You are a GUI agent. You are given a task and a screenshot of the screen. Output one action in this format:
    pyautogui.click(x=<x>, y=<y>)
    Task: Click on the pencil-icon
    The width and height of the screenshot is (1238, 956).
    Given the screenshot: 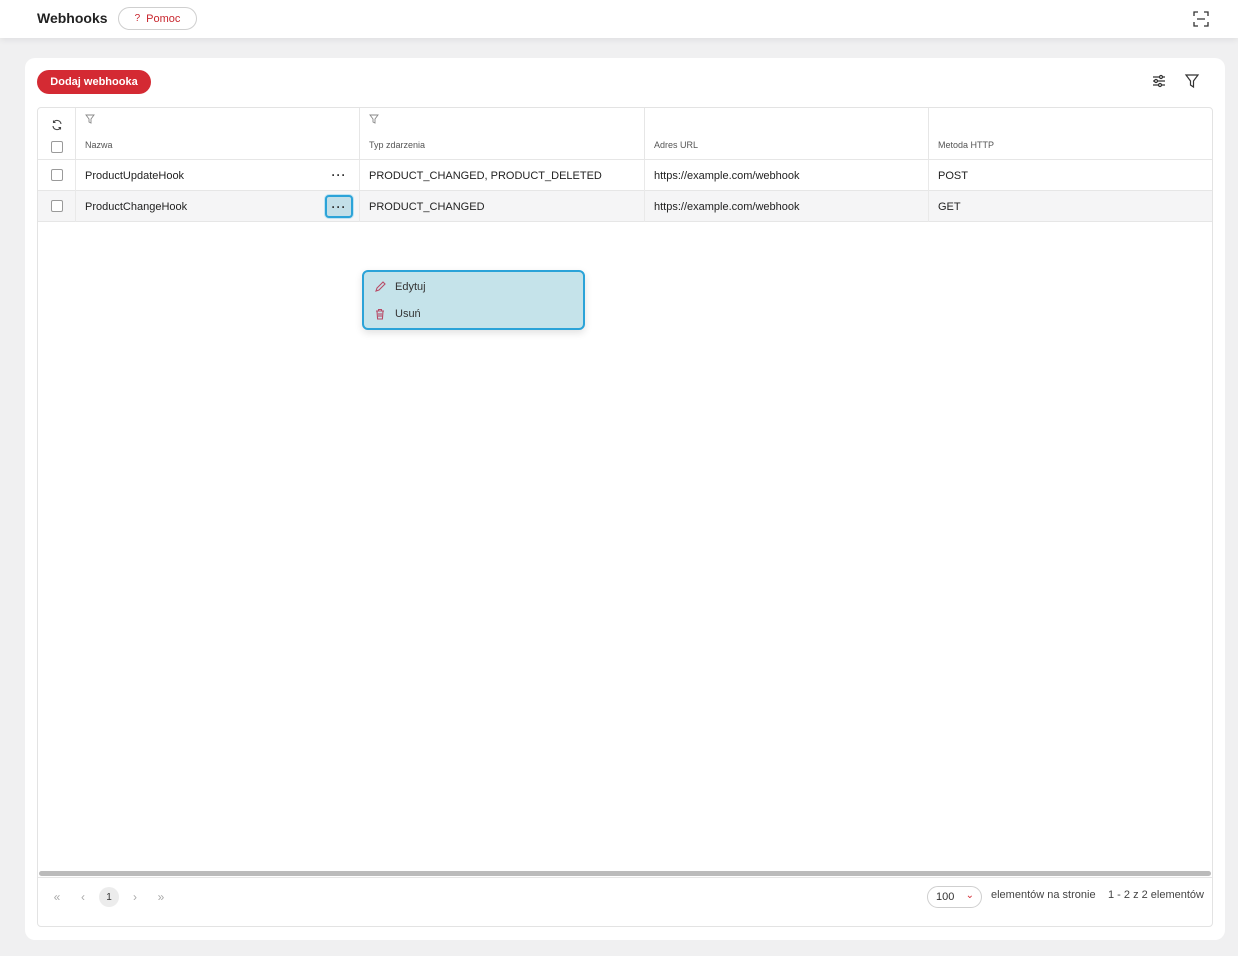 What is the action you would take?
    pyautogui.click(x=380, y=286)
    